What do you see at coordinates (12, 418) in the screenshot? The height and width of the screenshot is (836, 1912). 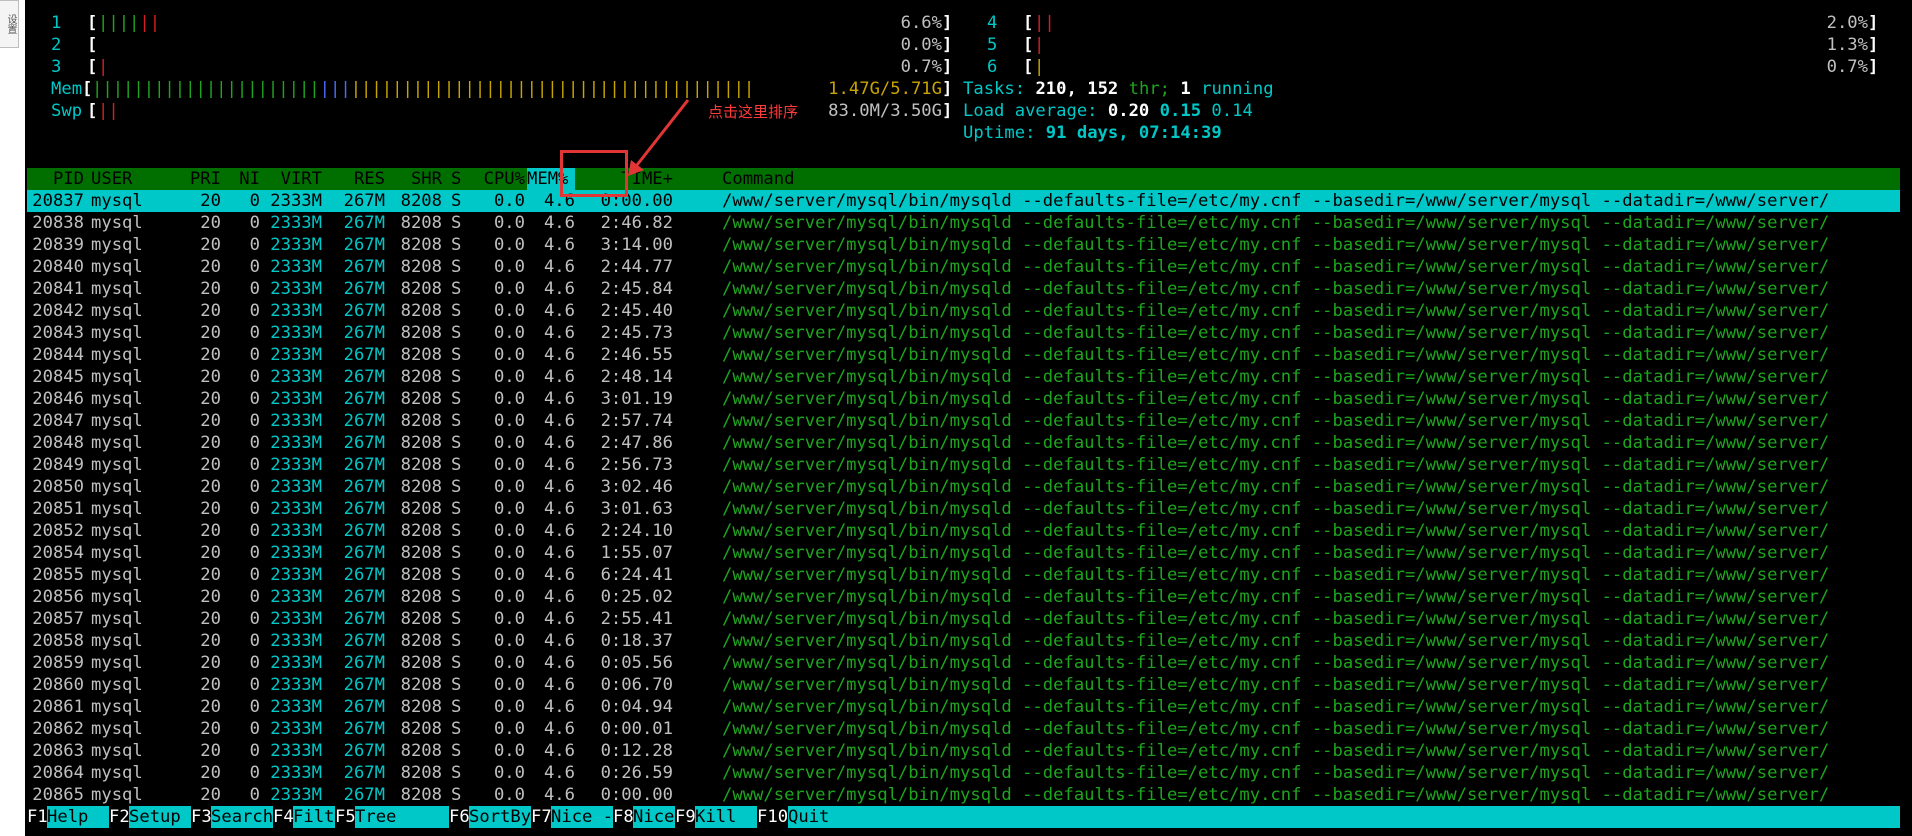 I see `left-window-edge: 设置` at bounding box center [12, 418].